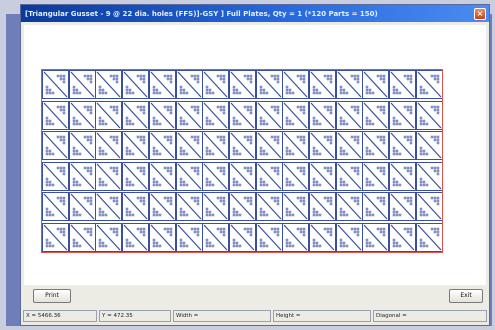  Describe the element at coordinates (322, 316) in the screenshot. I see `status-height: Height =` at that location.